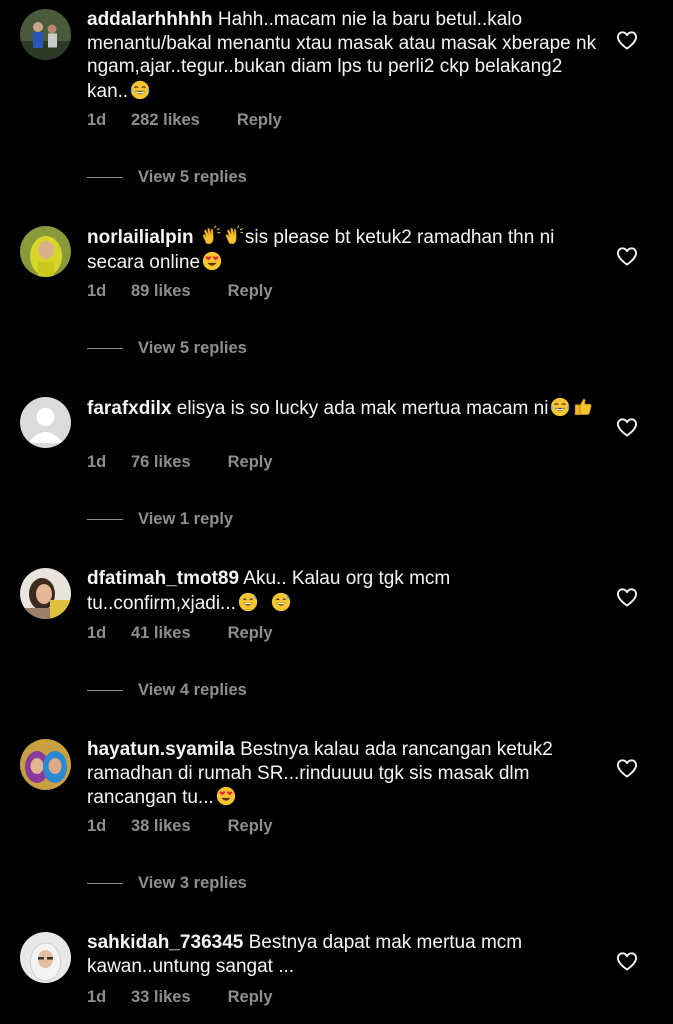 The width and height of the screenshot is (673, 1024). Describe the element at coordinates (161, 826) in the screenshot. I see `comment-likes: 38 likes` at that location.